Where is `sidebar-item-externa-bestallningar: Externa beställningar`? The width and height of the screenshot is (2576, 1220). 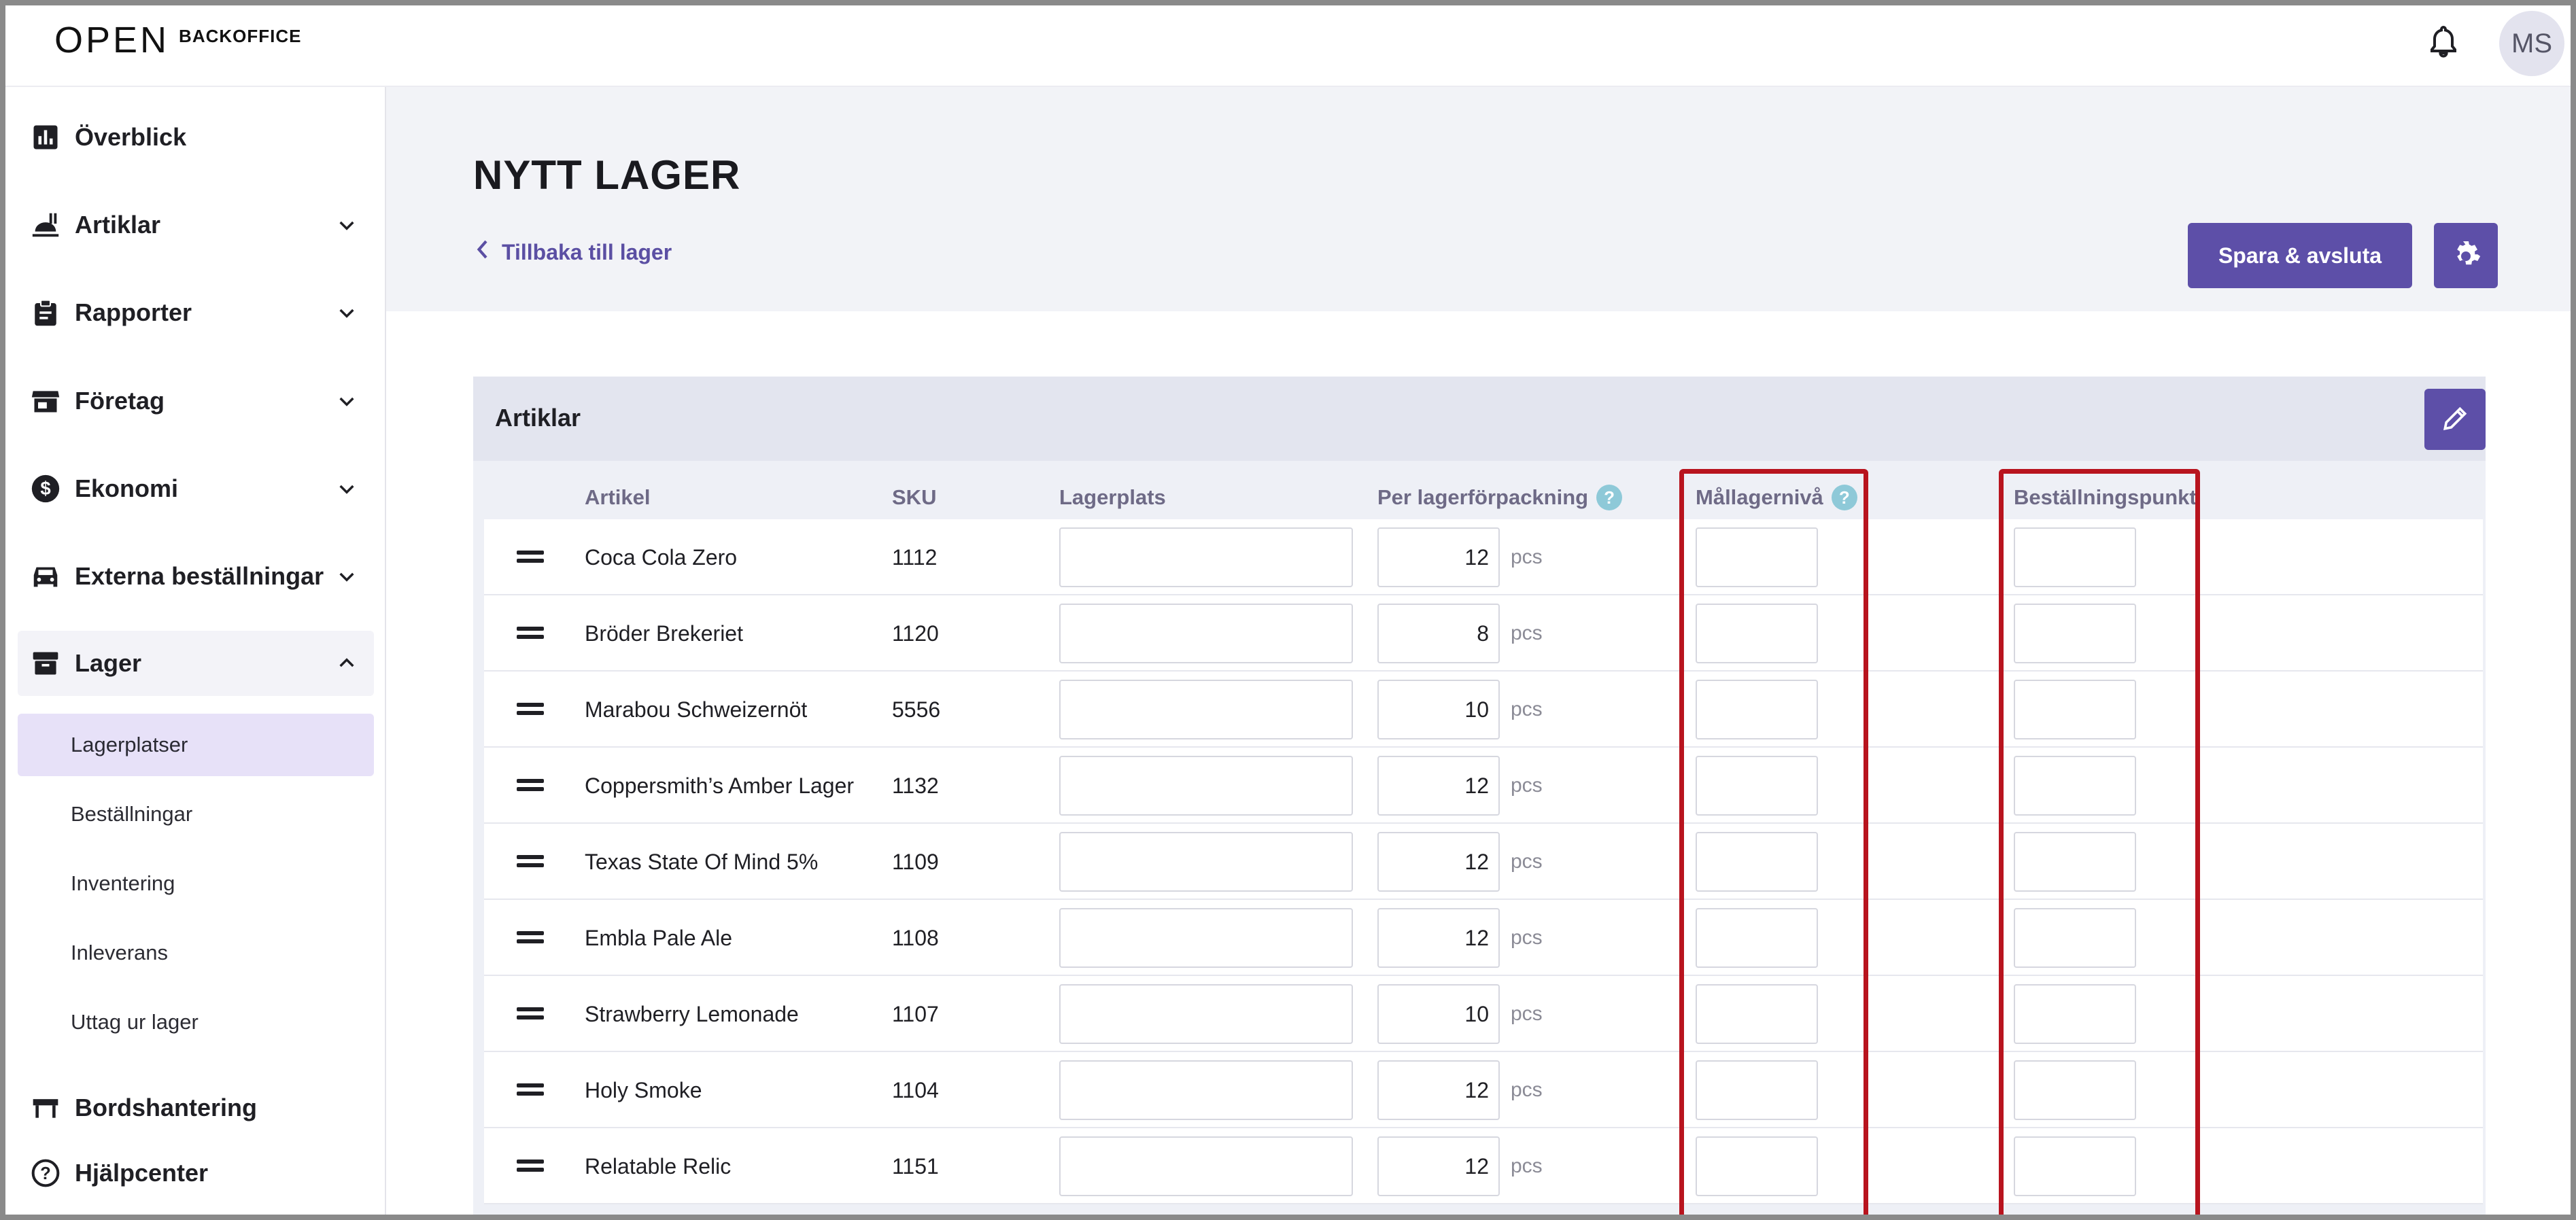
sidebar-item-externa-bestallningar: Externa beställningar is located at coordinates (196, 576).